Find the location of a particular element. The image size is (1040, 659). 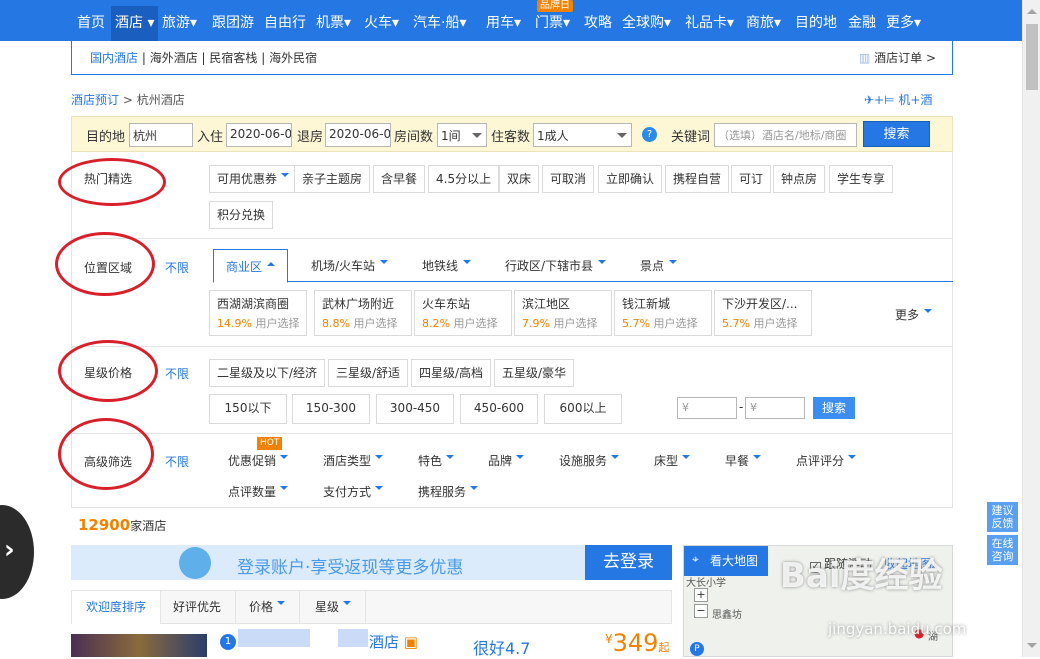

filter-feature: 特色 is located at coordinates (436, 460).